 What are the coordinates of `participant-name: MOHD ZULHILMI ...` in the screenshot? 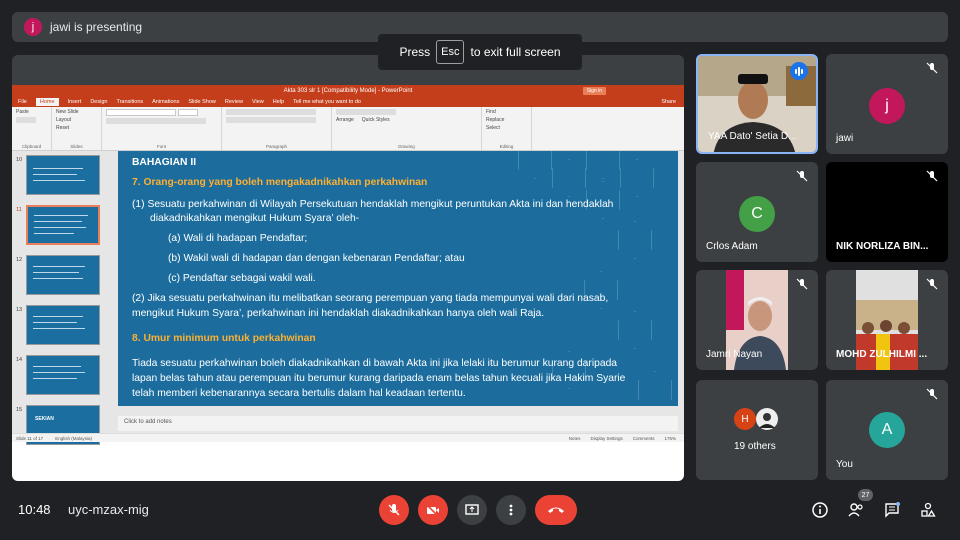 It's located at (882, 354).